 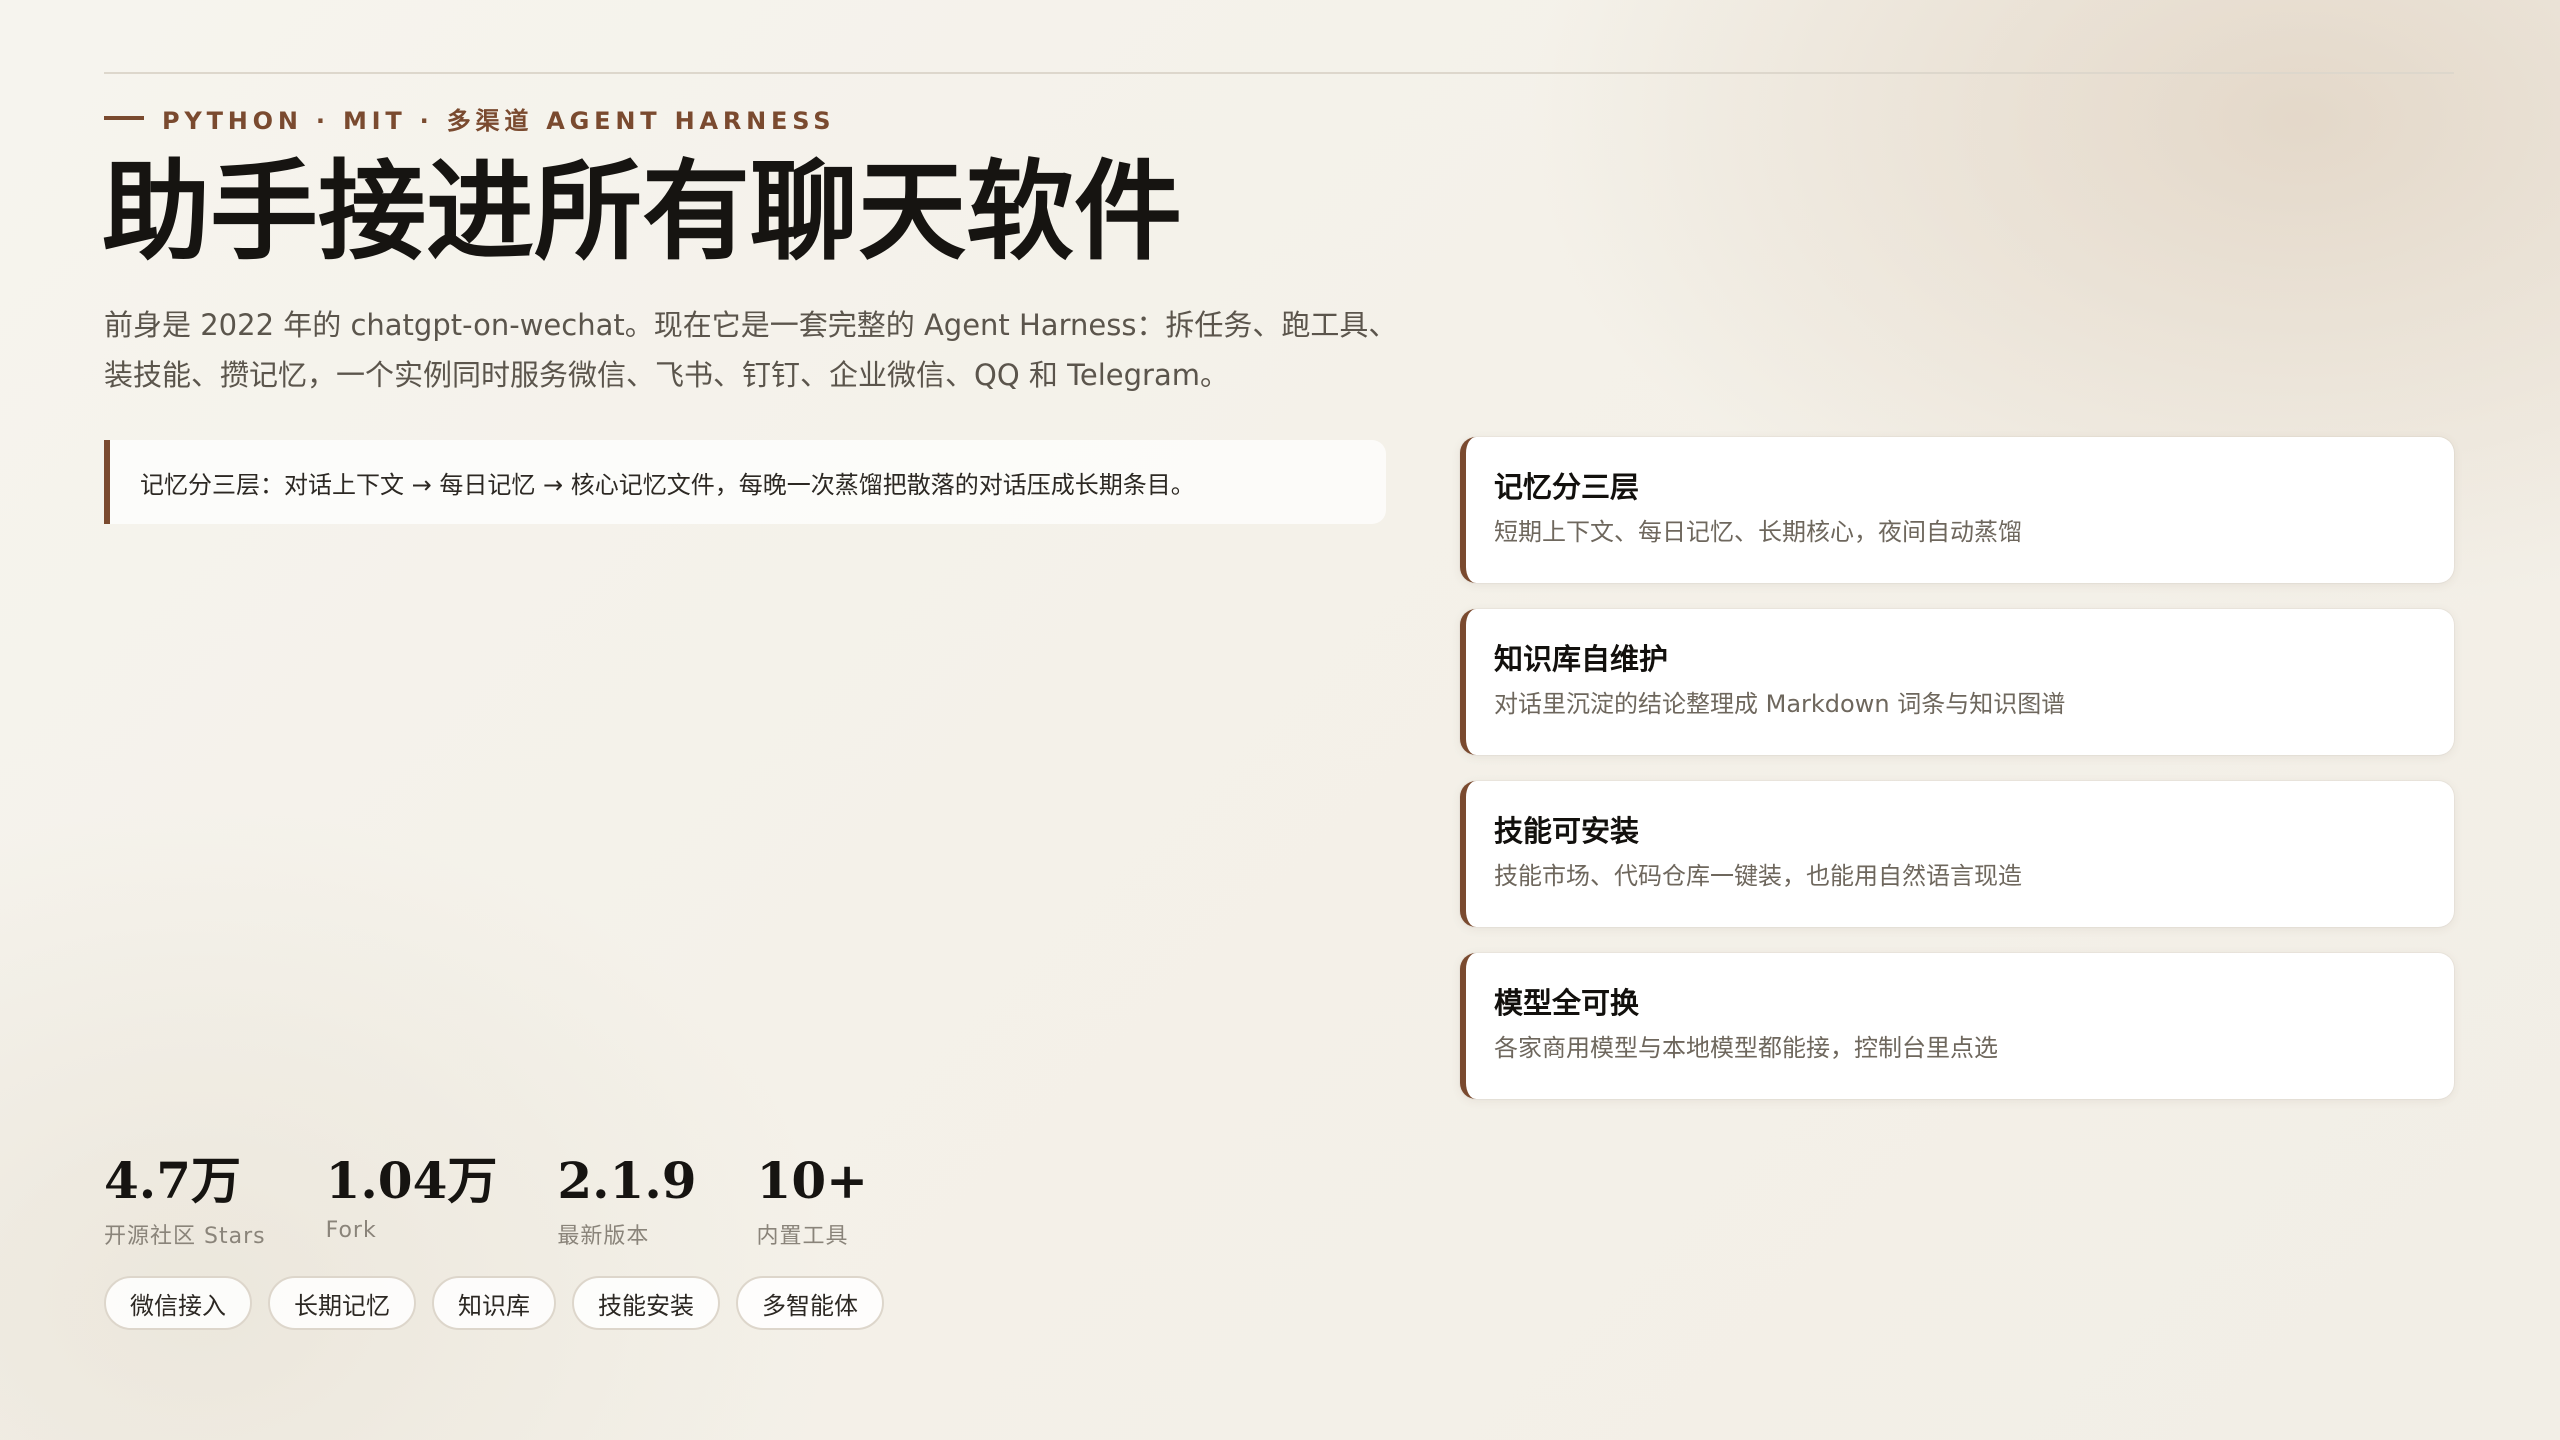 I want to click on tag-skill-install: 技能安装, so click(x=646, y=1303).